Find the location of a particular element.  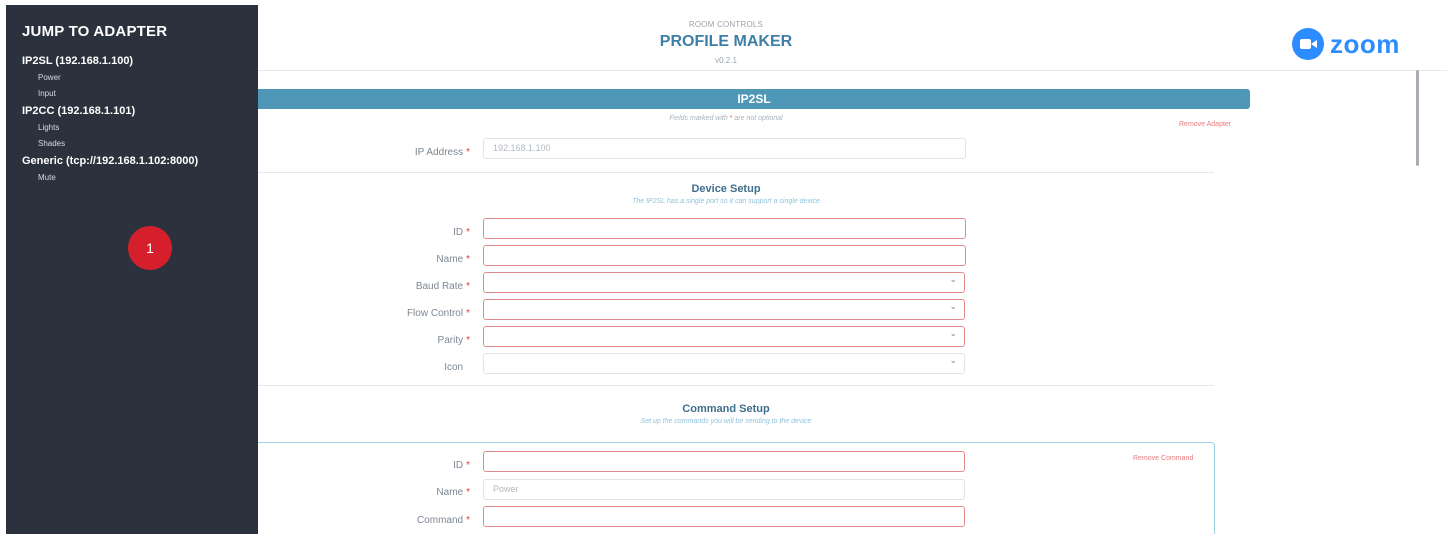

sidebar-command-mute: Mute is located at coordinates (137, 178).